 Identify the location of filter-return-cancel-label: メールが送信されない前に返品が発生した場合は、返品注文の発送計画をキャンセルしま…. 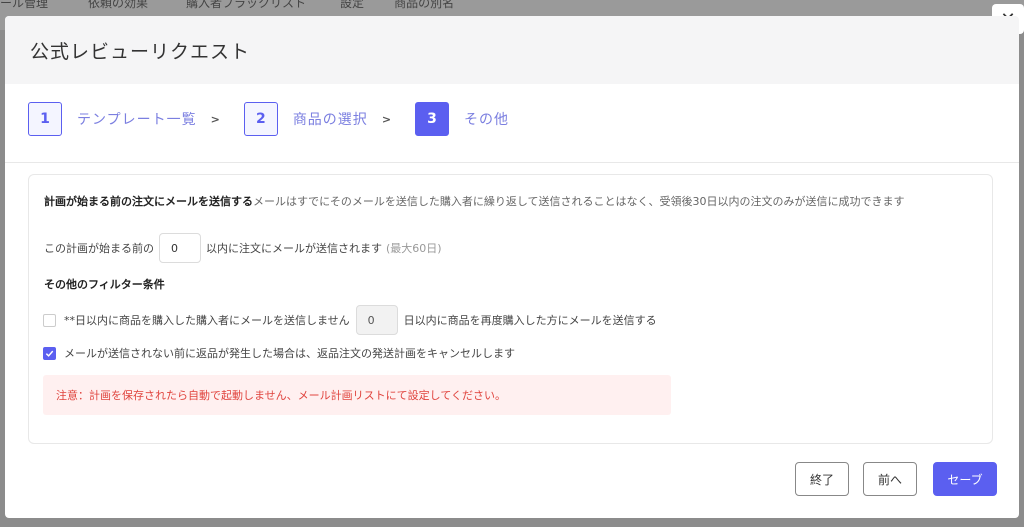
(289, 353).